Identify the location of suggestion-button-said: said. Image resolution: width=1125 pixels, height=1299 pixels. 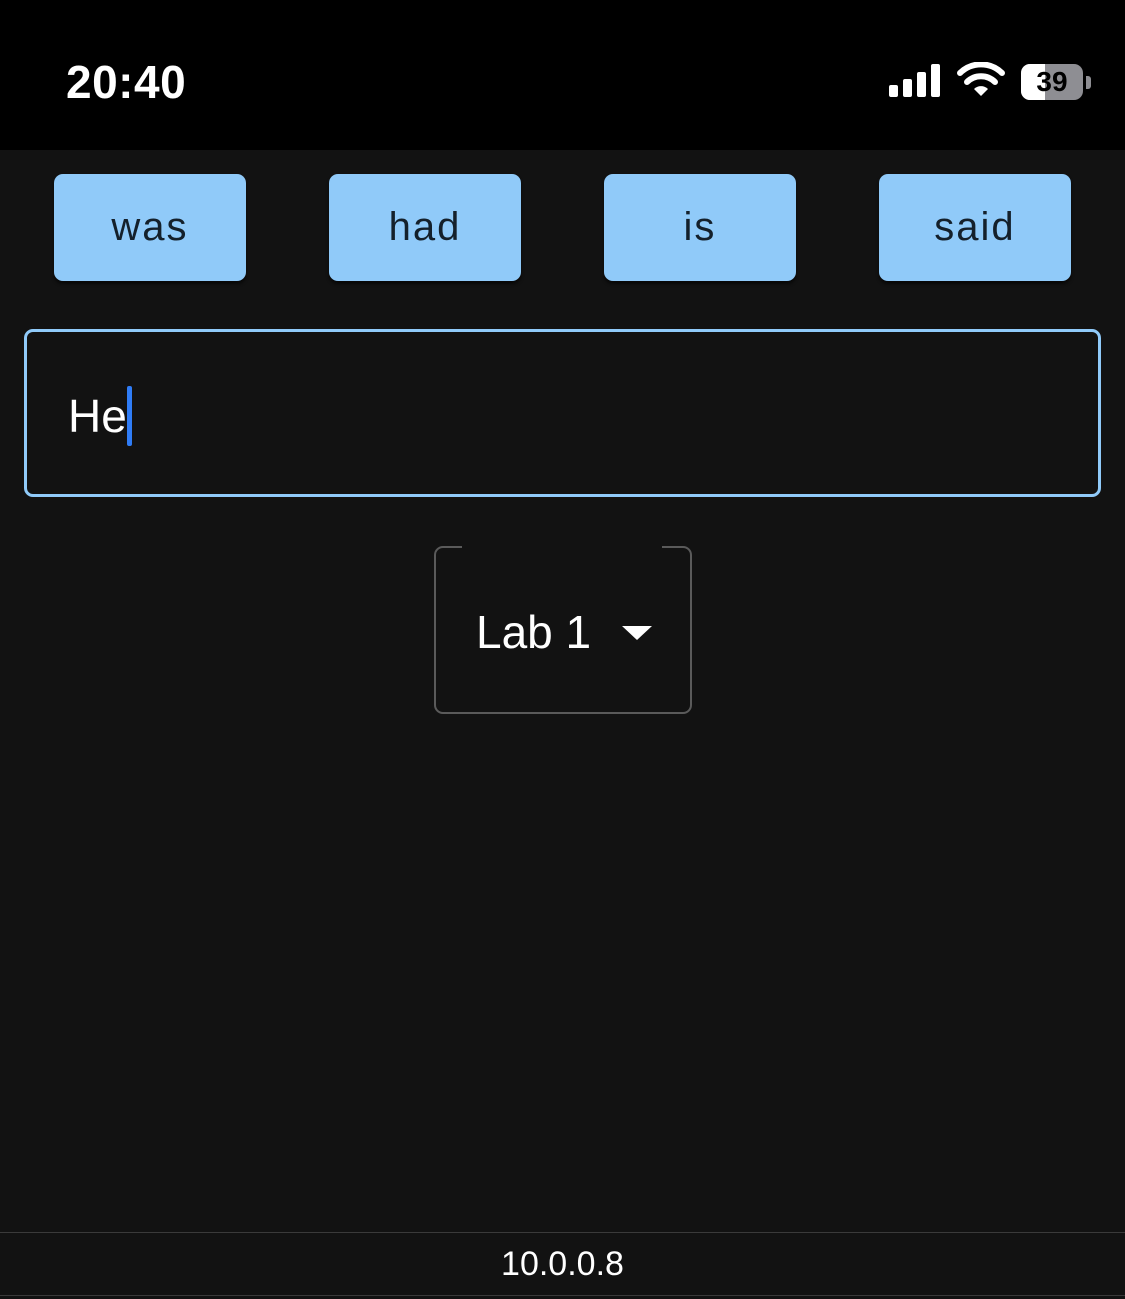
(975, 227).